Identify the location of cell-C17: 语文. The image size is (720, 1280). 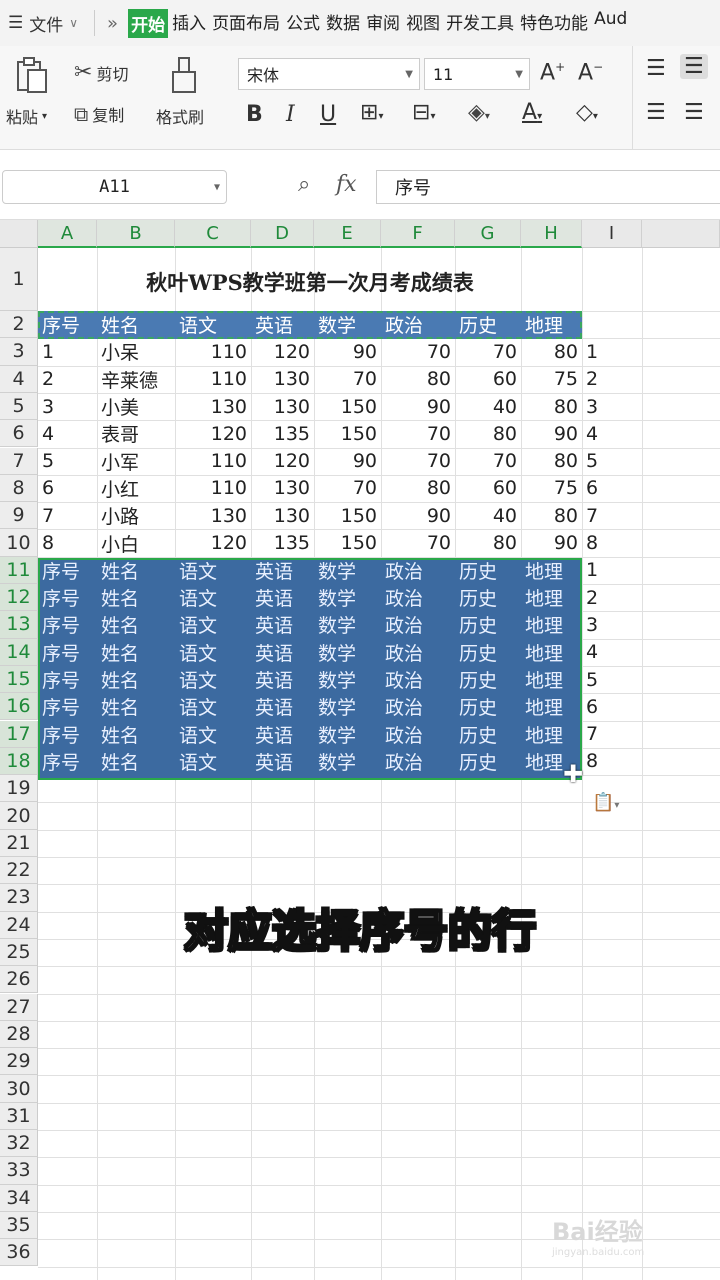
(213, 734).